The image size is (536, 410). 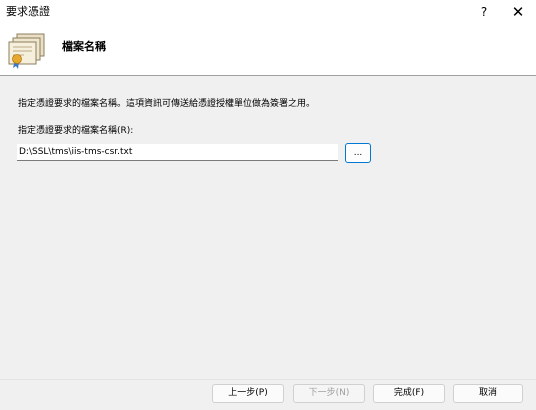 I want to click on certificate-stack-icon, so click(x=26, y=51).